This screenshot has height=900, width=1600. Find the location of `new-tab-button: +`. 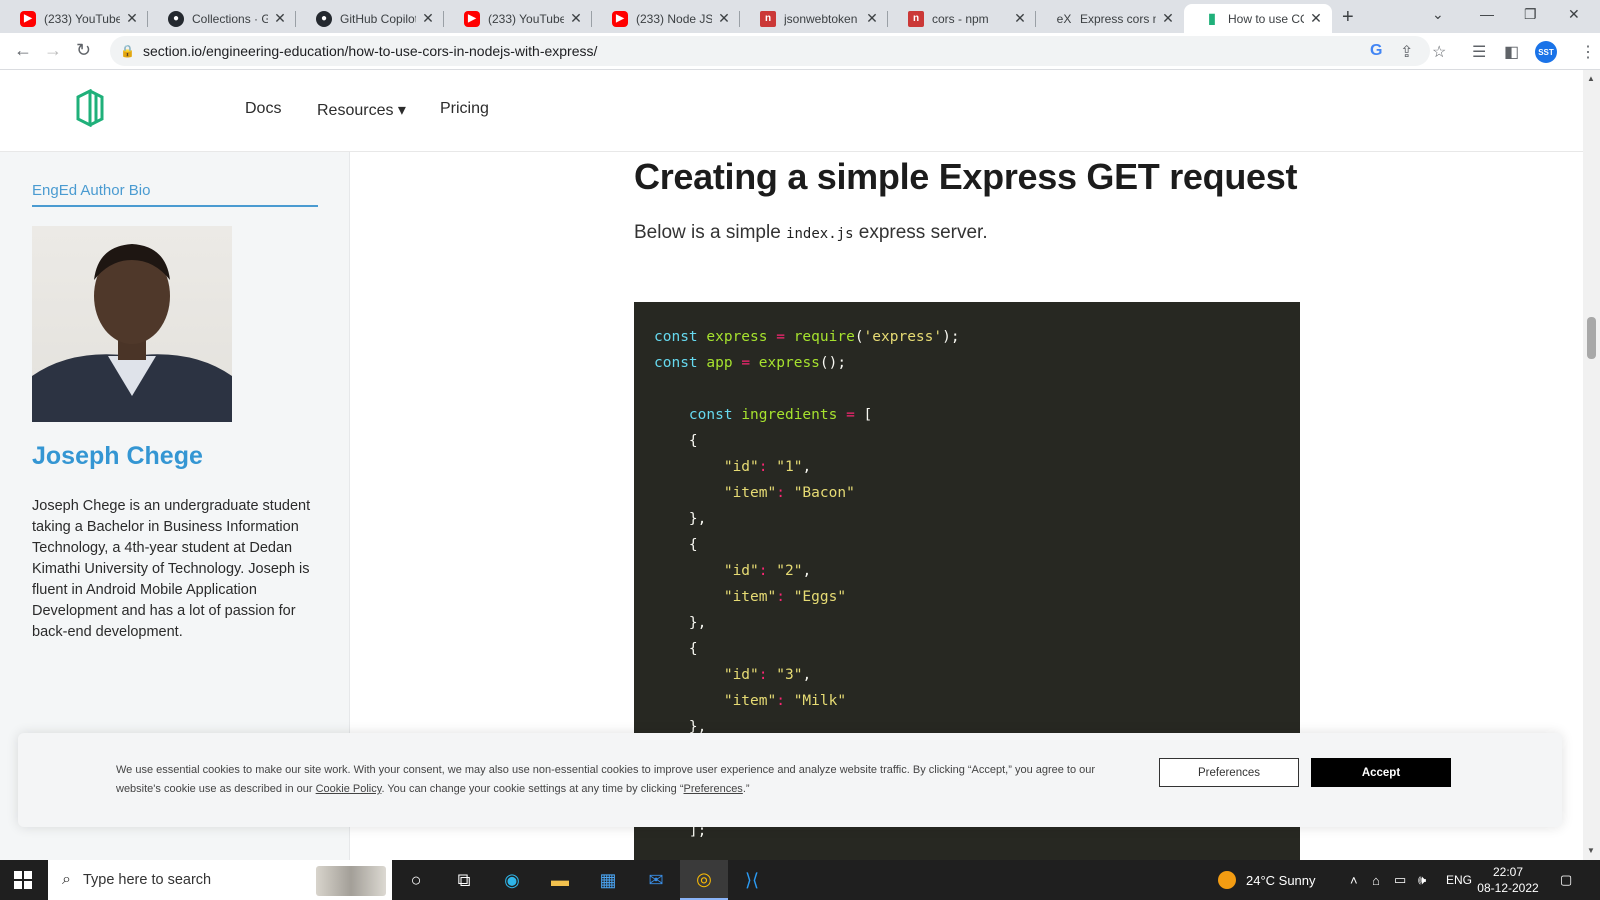

new-tab-button: + is located at coordinates (1348, 17).